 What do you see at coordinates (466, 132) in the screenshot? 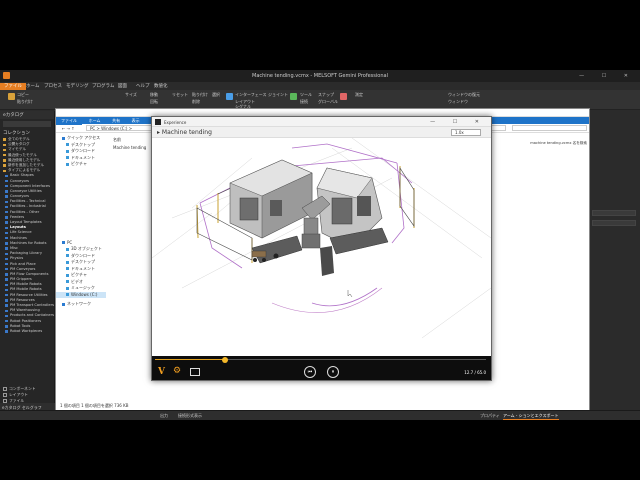
I see `speed-select: 1.0x` at bounding box center [466, 132].